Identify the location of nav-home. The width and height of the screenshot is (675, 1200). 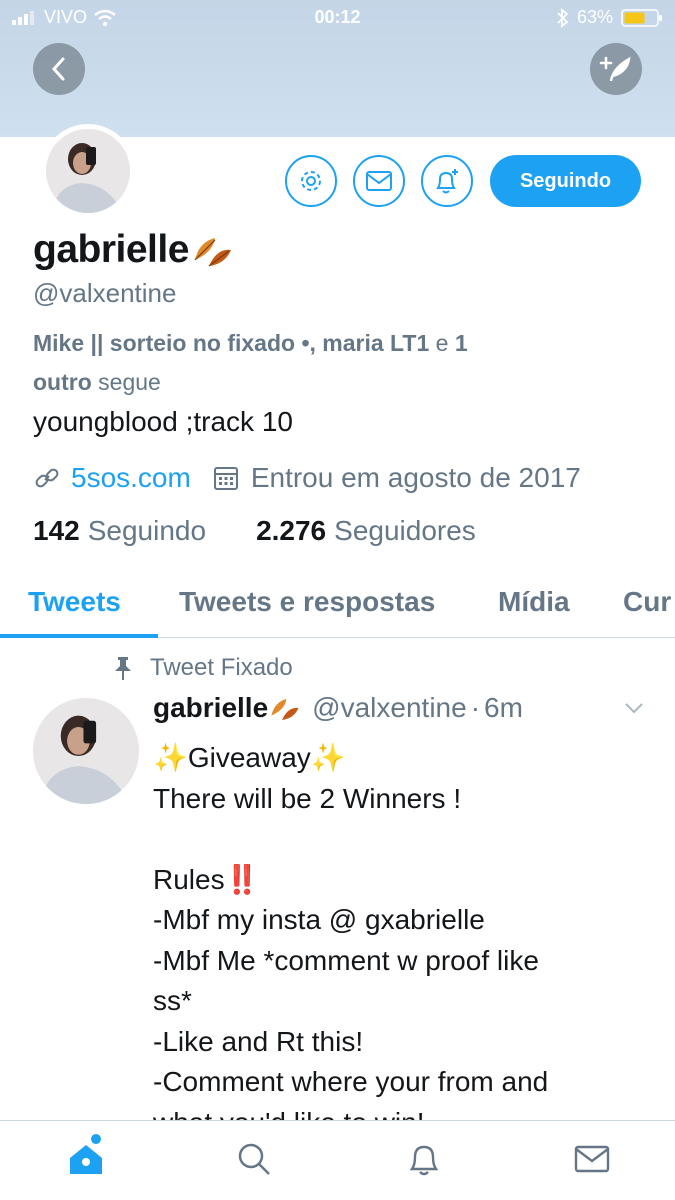
(86, 1159).